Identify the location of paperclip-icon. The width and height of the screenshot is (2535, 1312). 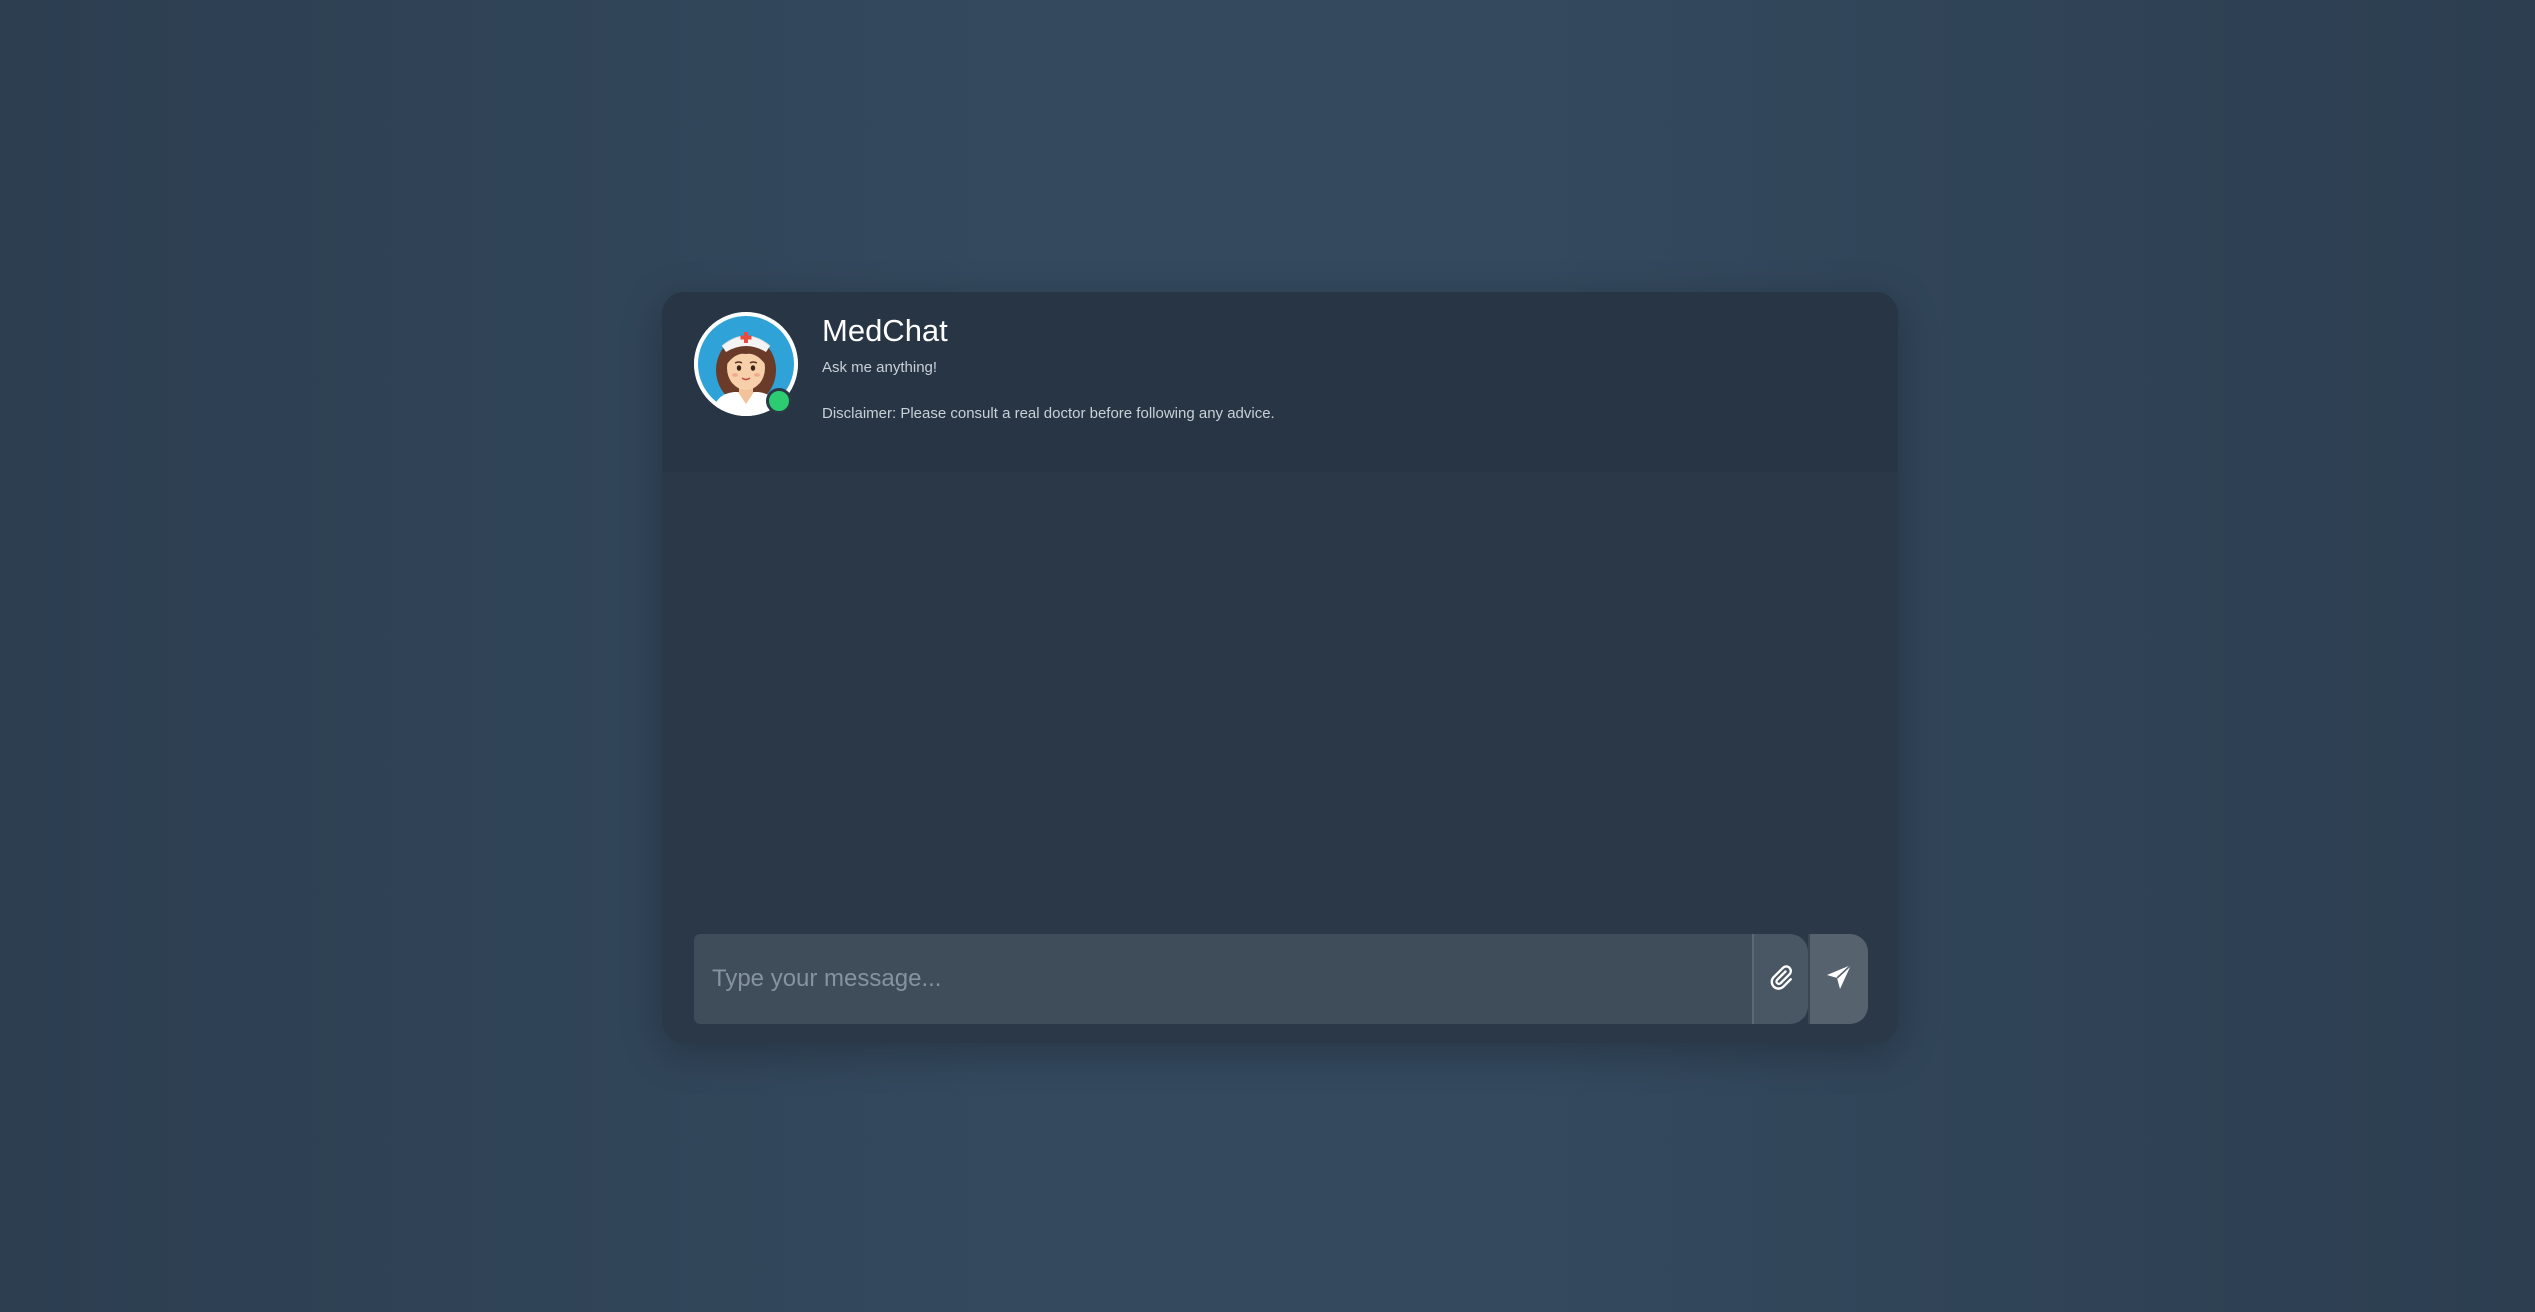
(1781, 979).